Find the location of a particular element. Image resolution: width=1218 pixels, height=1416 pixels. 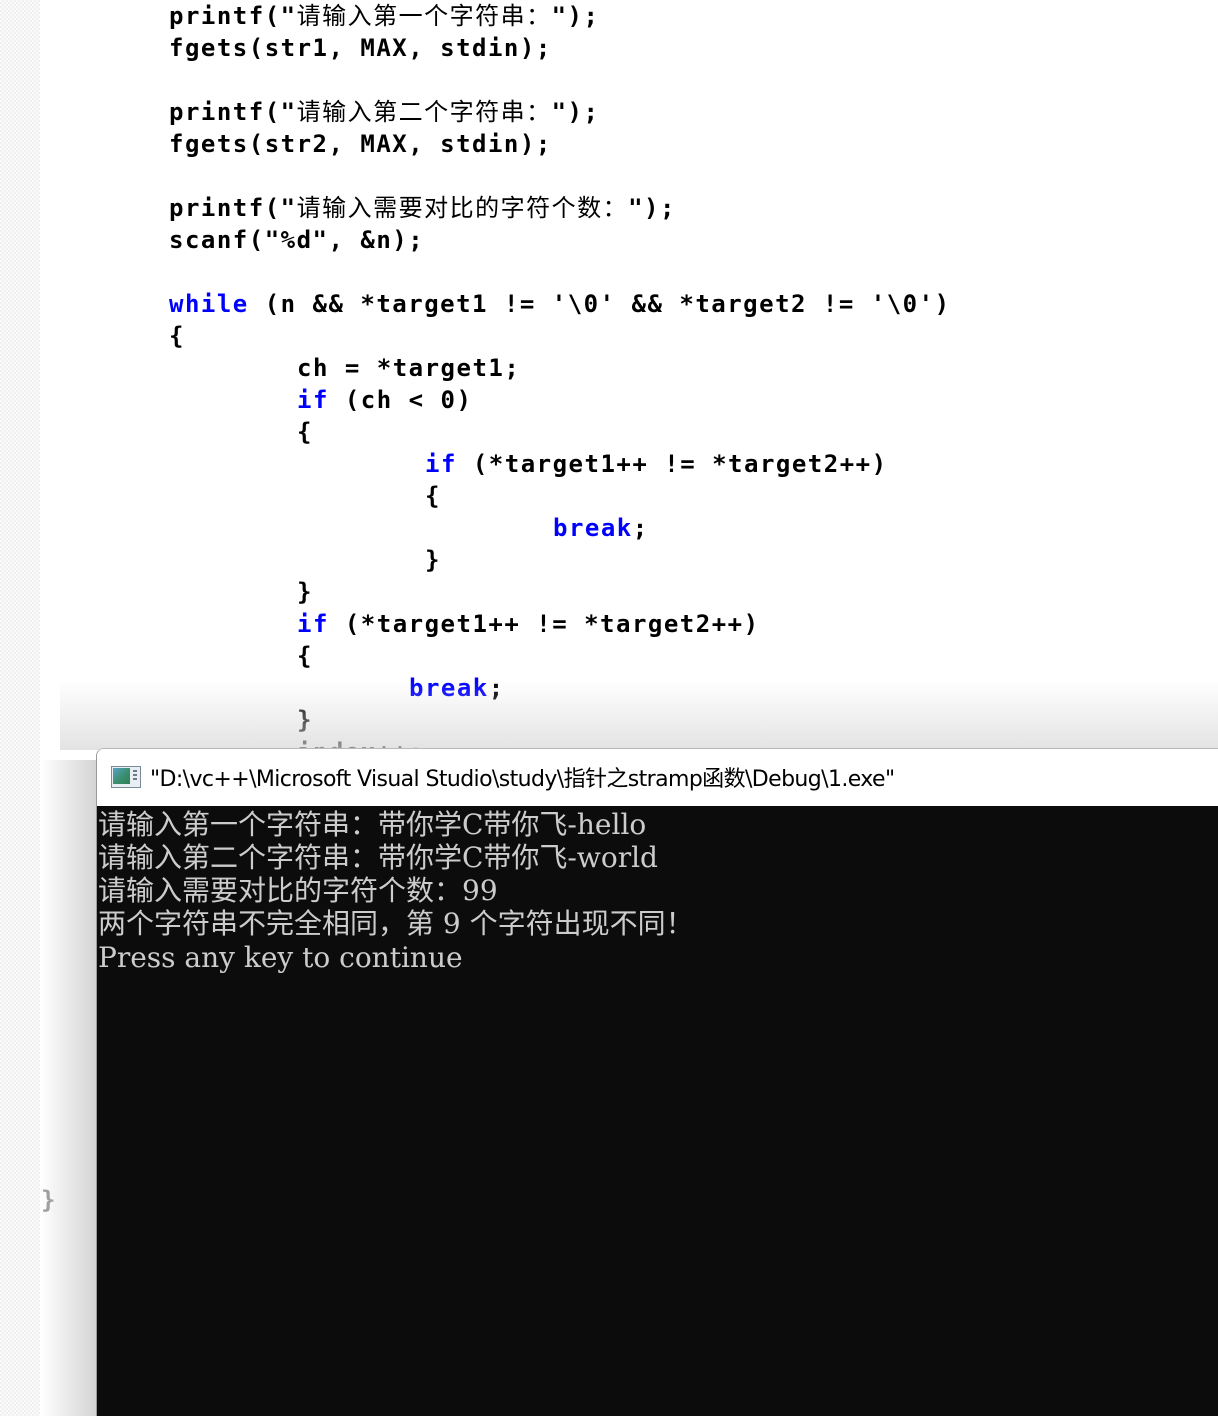

code-string-text: 请输入第一个字符串： is located at coordinates (424, 16).